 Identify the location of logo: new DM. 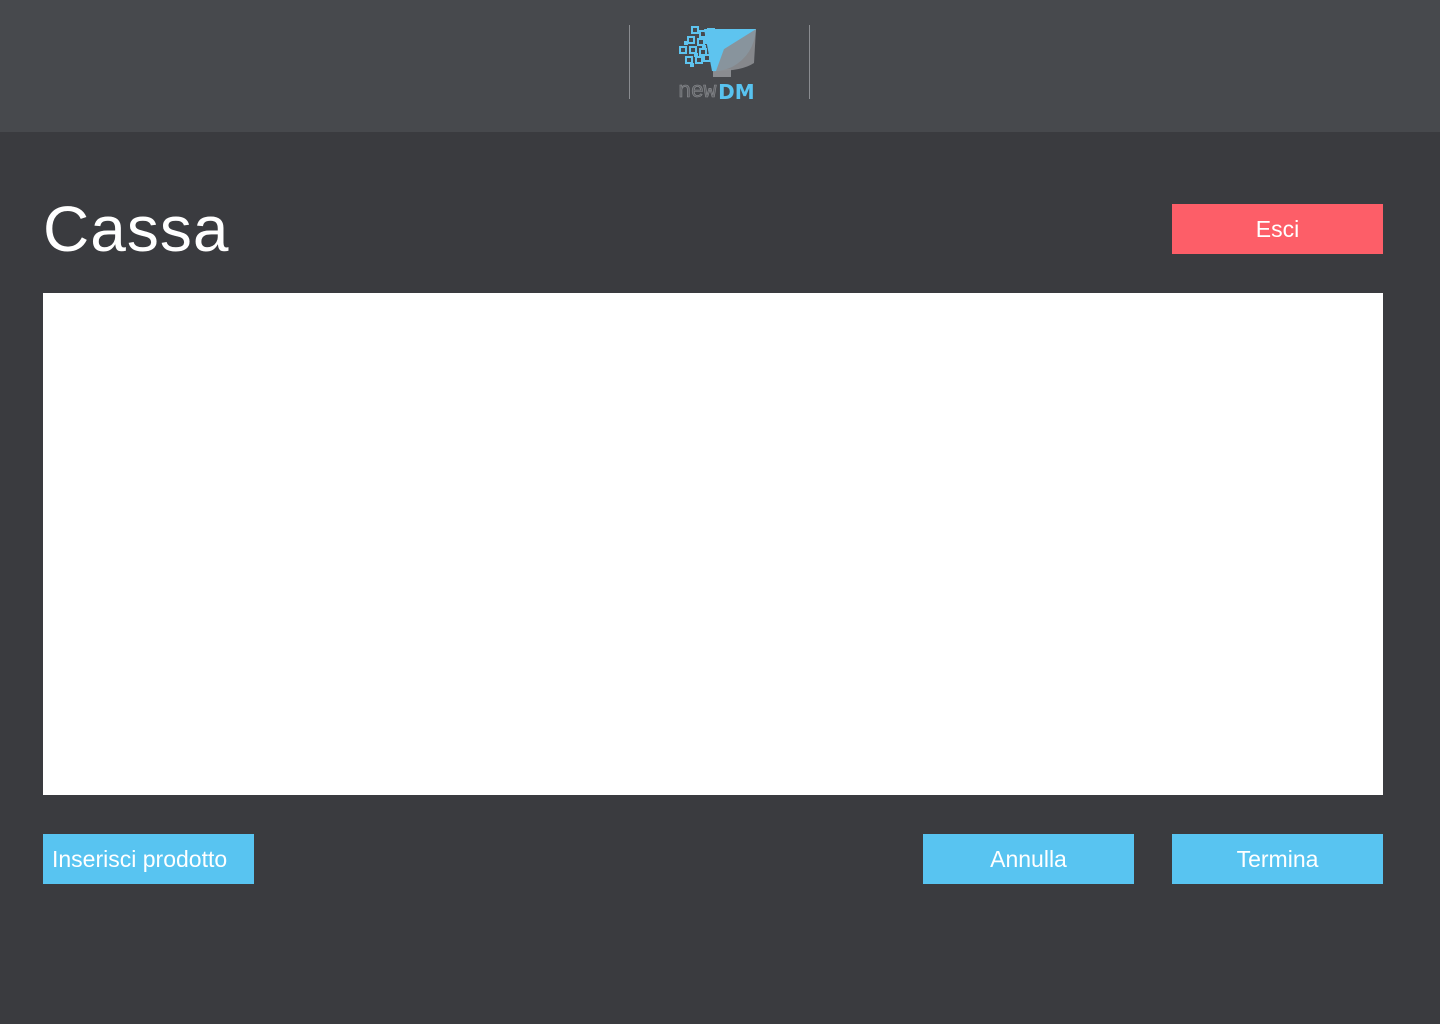
(719, 64).